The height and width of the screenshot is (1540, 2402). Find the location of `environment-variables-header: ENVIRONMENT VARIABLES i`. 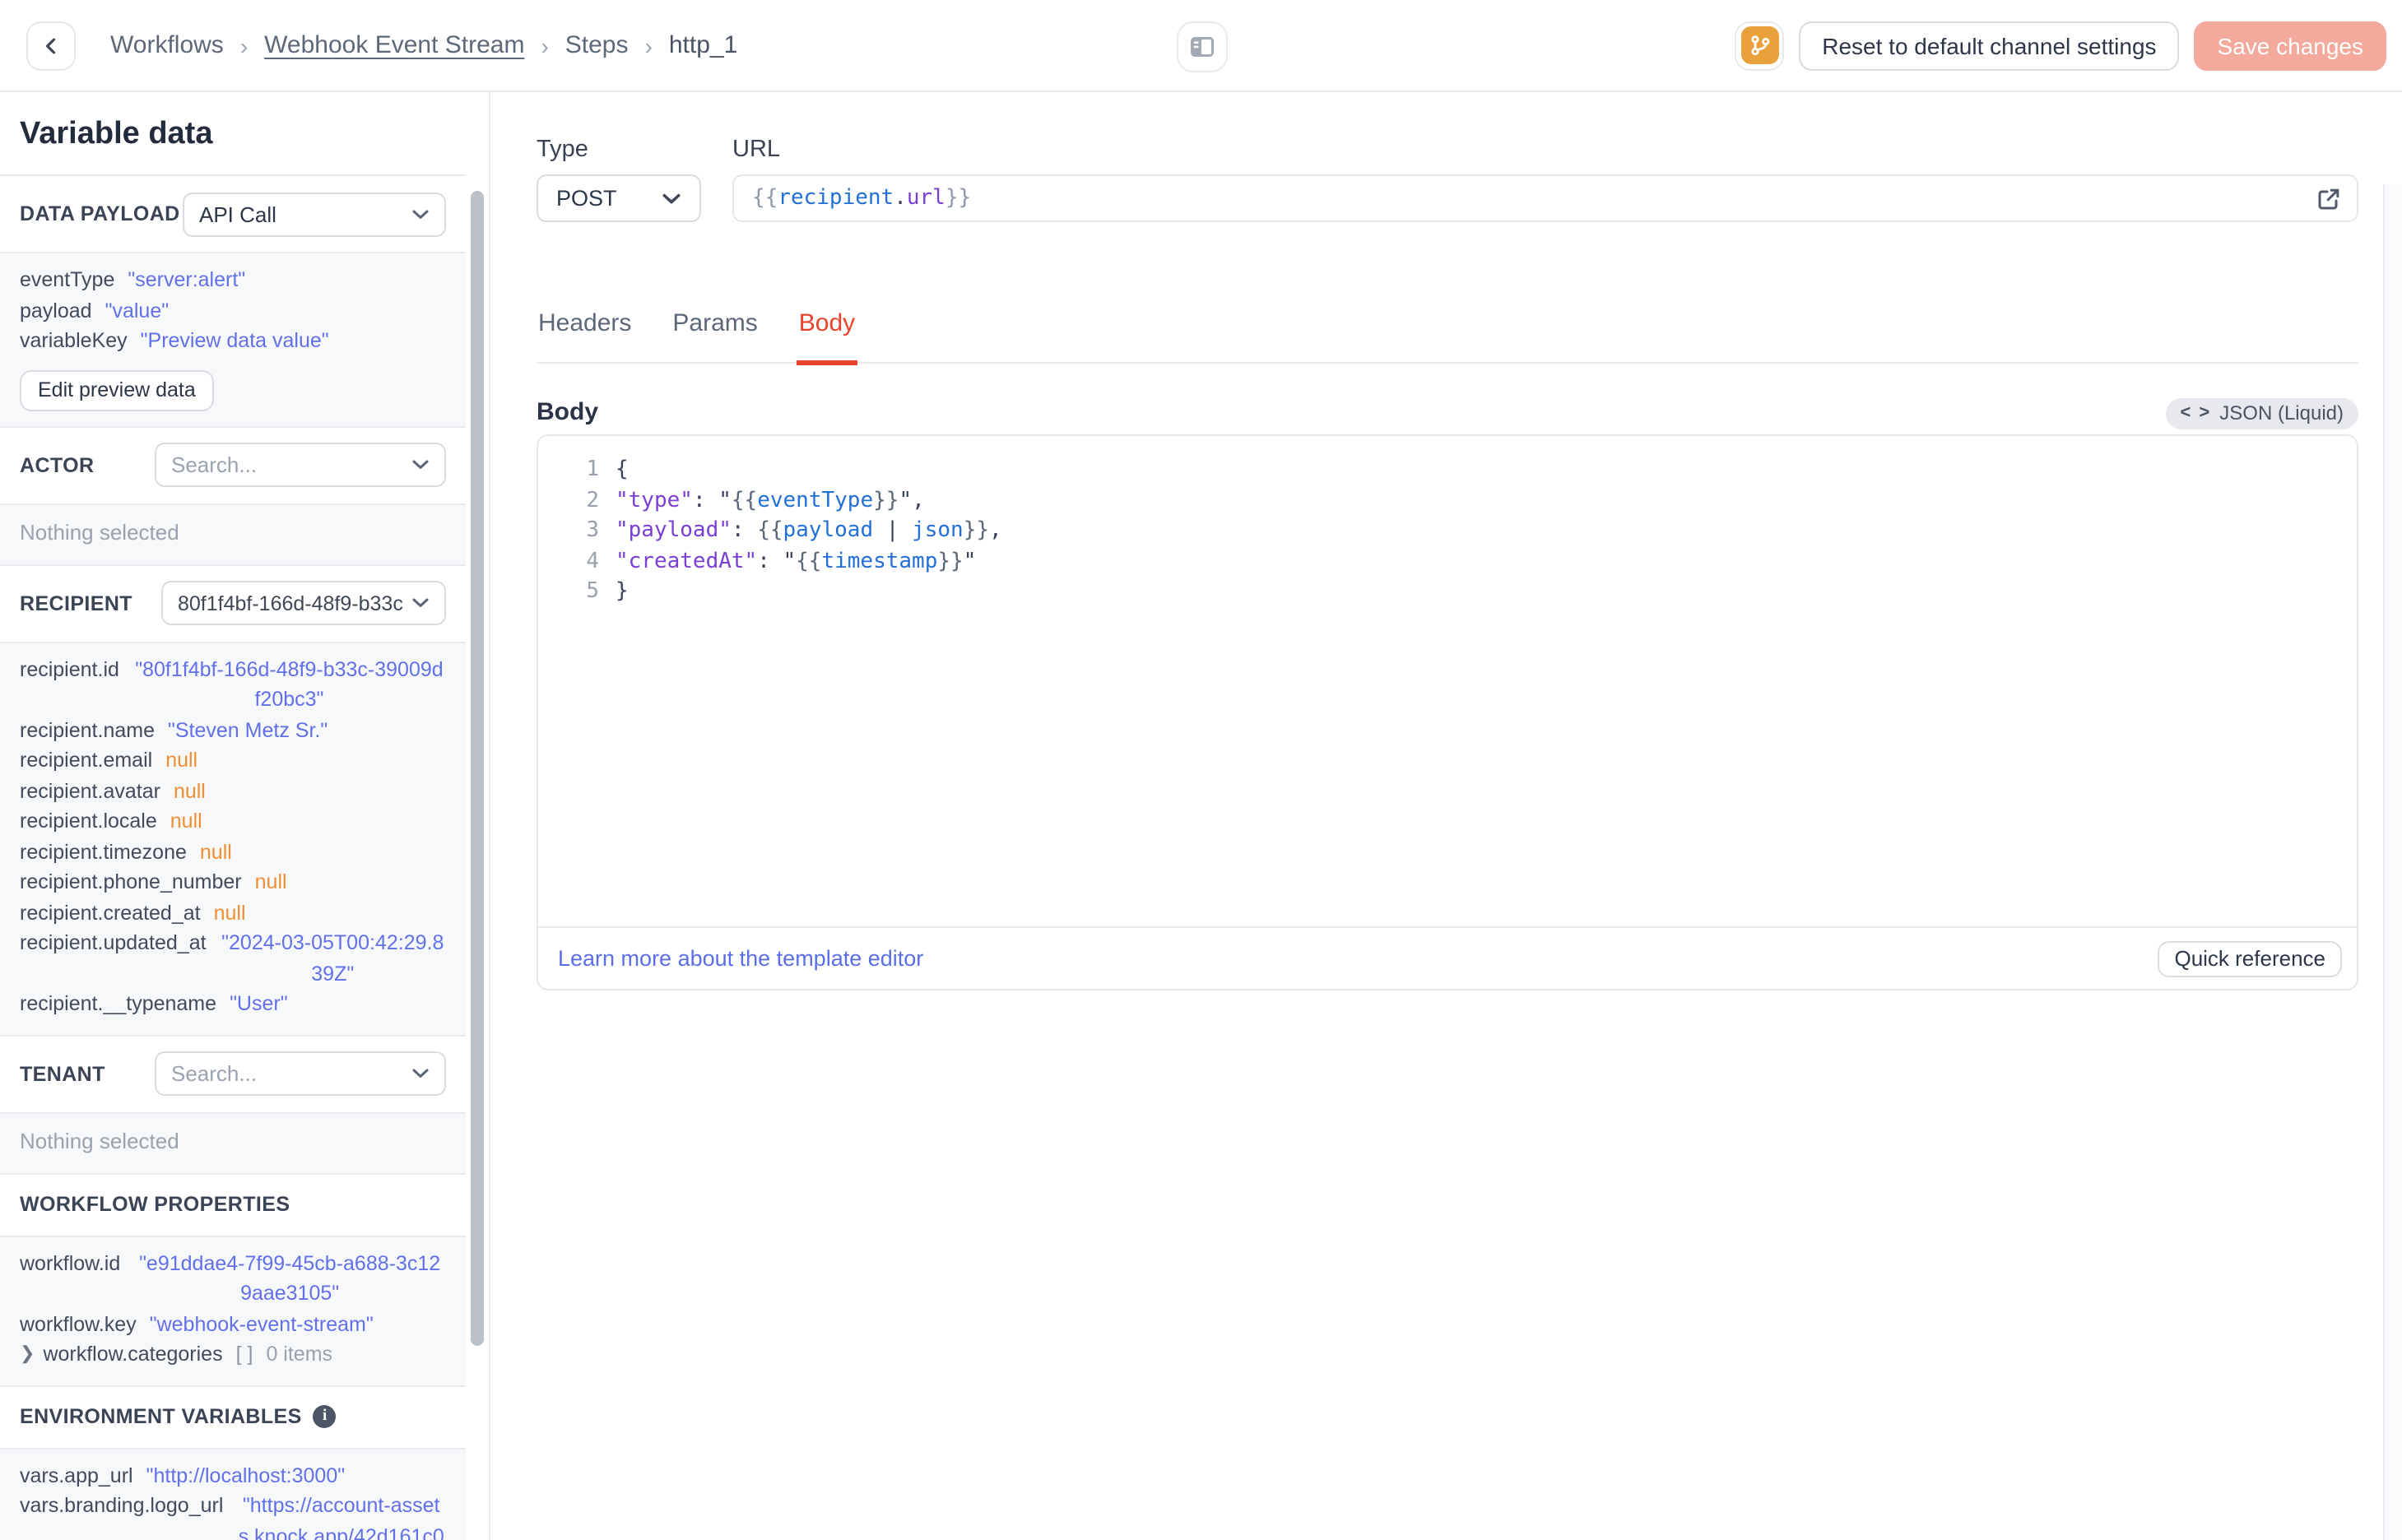

environment-variables-header: ENVIRONMENT VARIABLES i is located at coordinates (233, 1416).